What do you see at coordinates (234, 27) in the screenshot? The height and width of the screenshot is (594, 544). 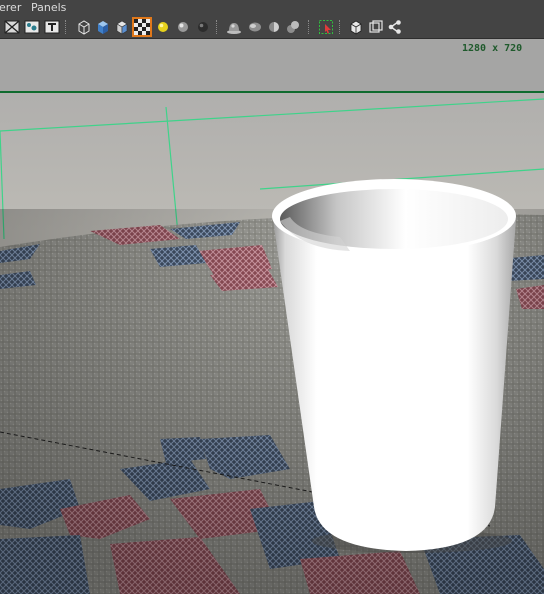 I see `ambient-occlusion-icon` at bounding box center [234, 27].